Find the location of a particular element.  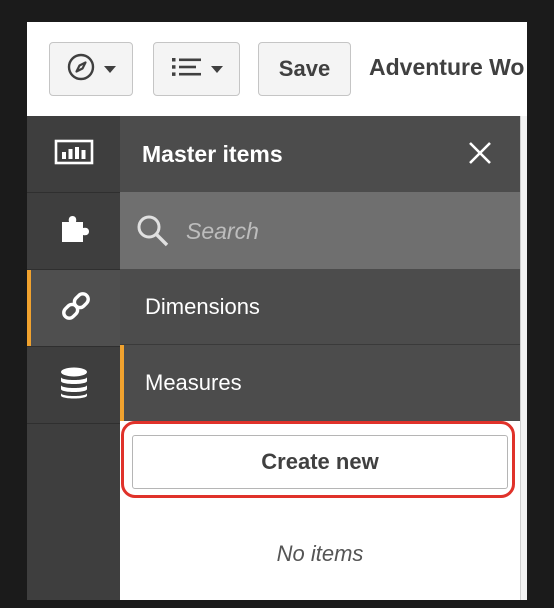

chart-icon is located at coordinates (74, 154).